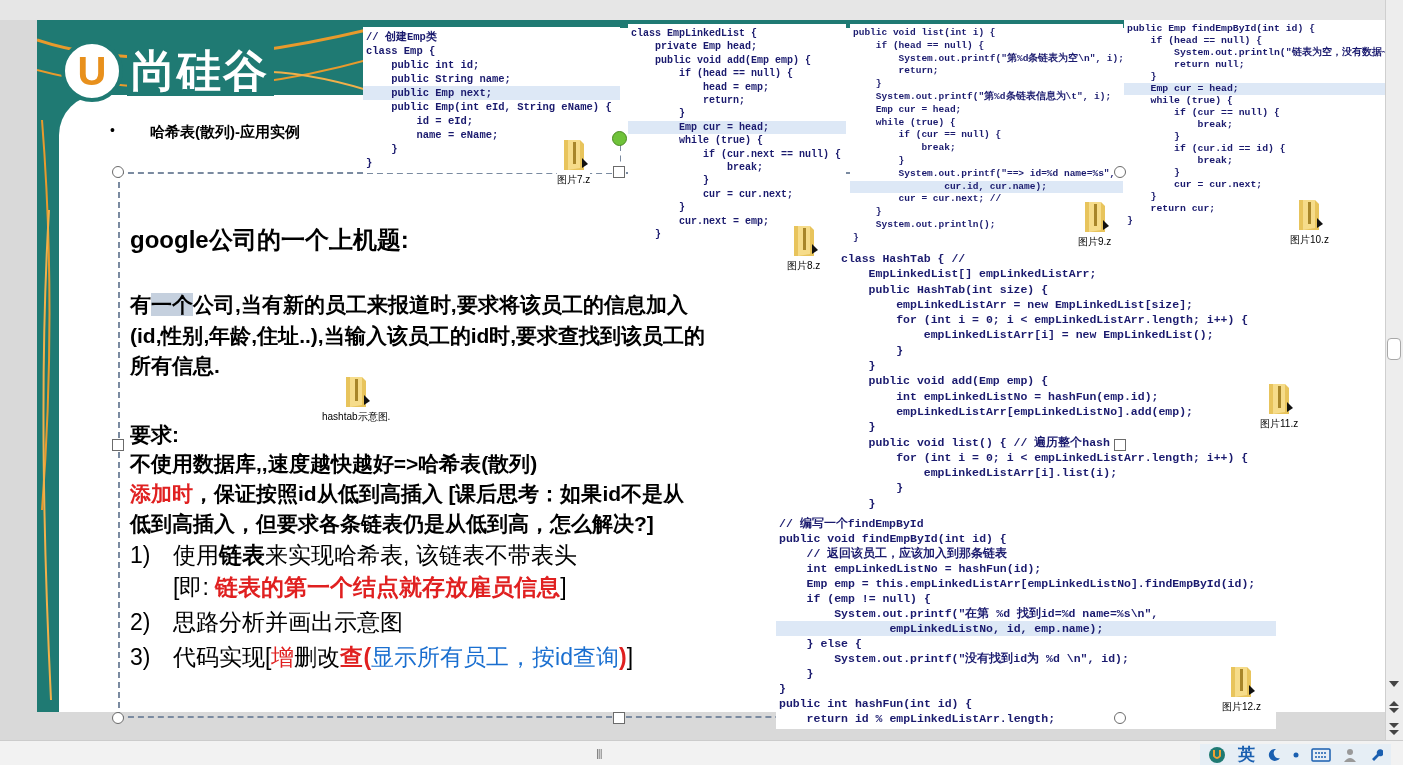 This screenshot has height=765, width=1403. I want to click on keyboard-icon, so click(1321, 754).